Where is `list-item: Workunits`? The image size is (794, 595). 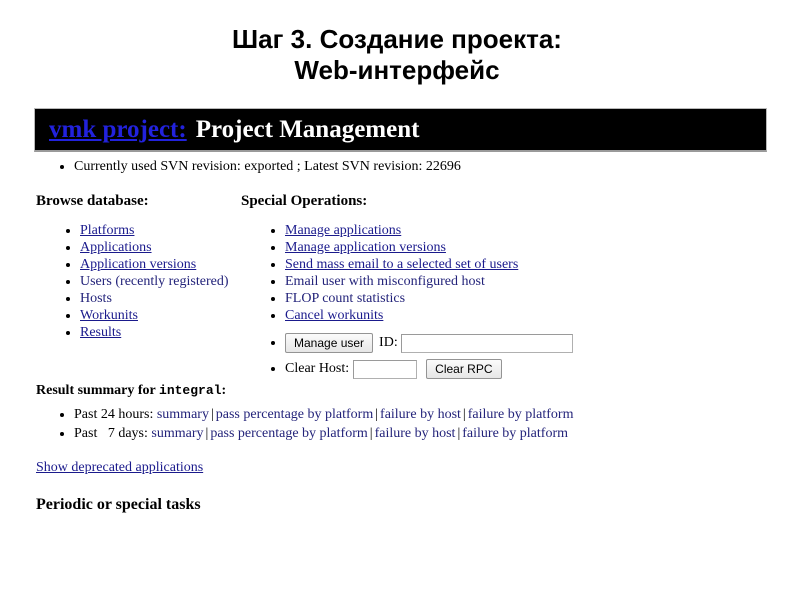 list-item: Workunits is located at coordinates (160, 315).